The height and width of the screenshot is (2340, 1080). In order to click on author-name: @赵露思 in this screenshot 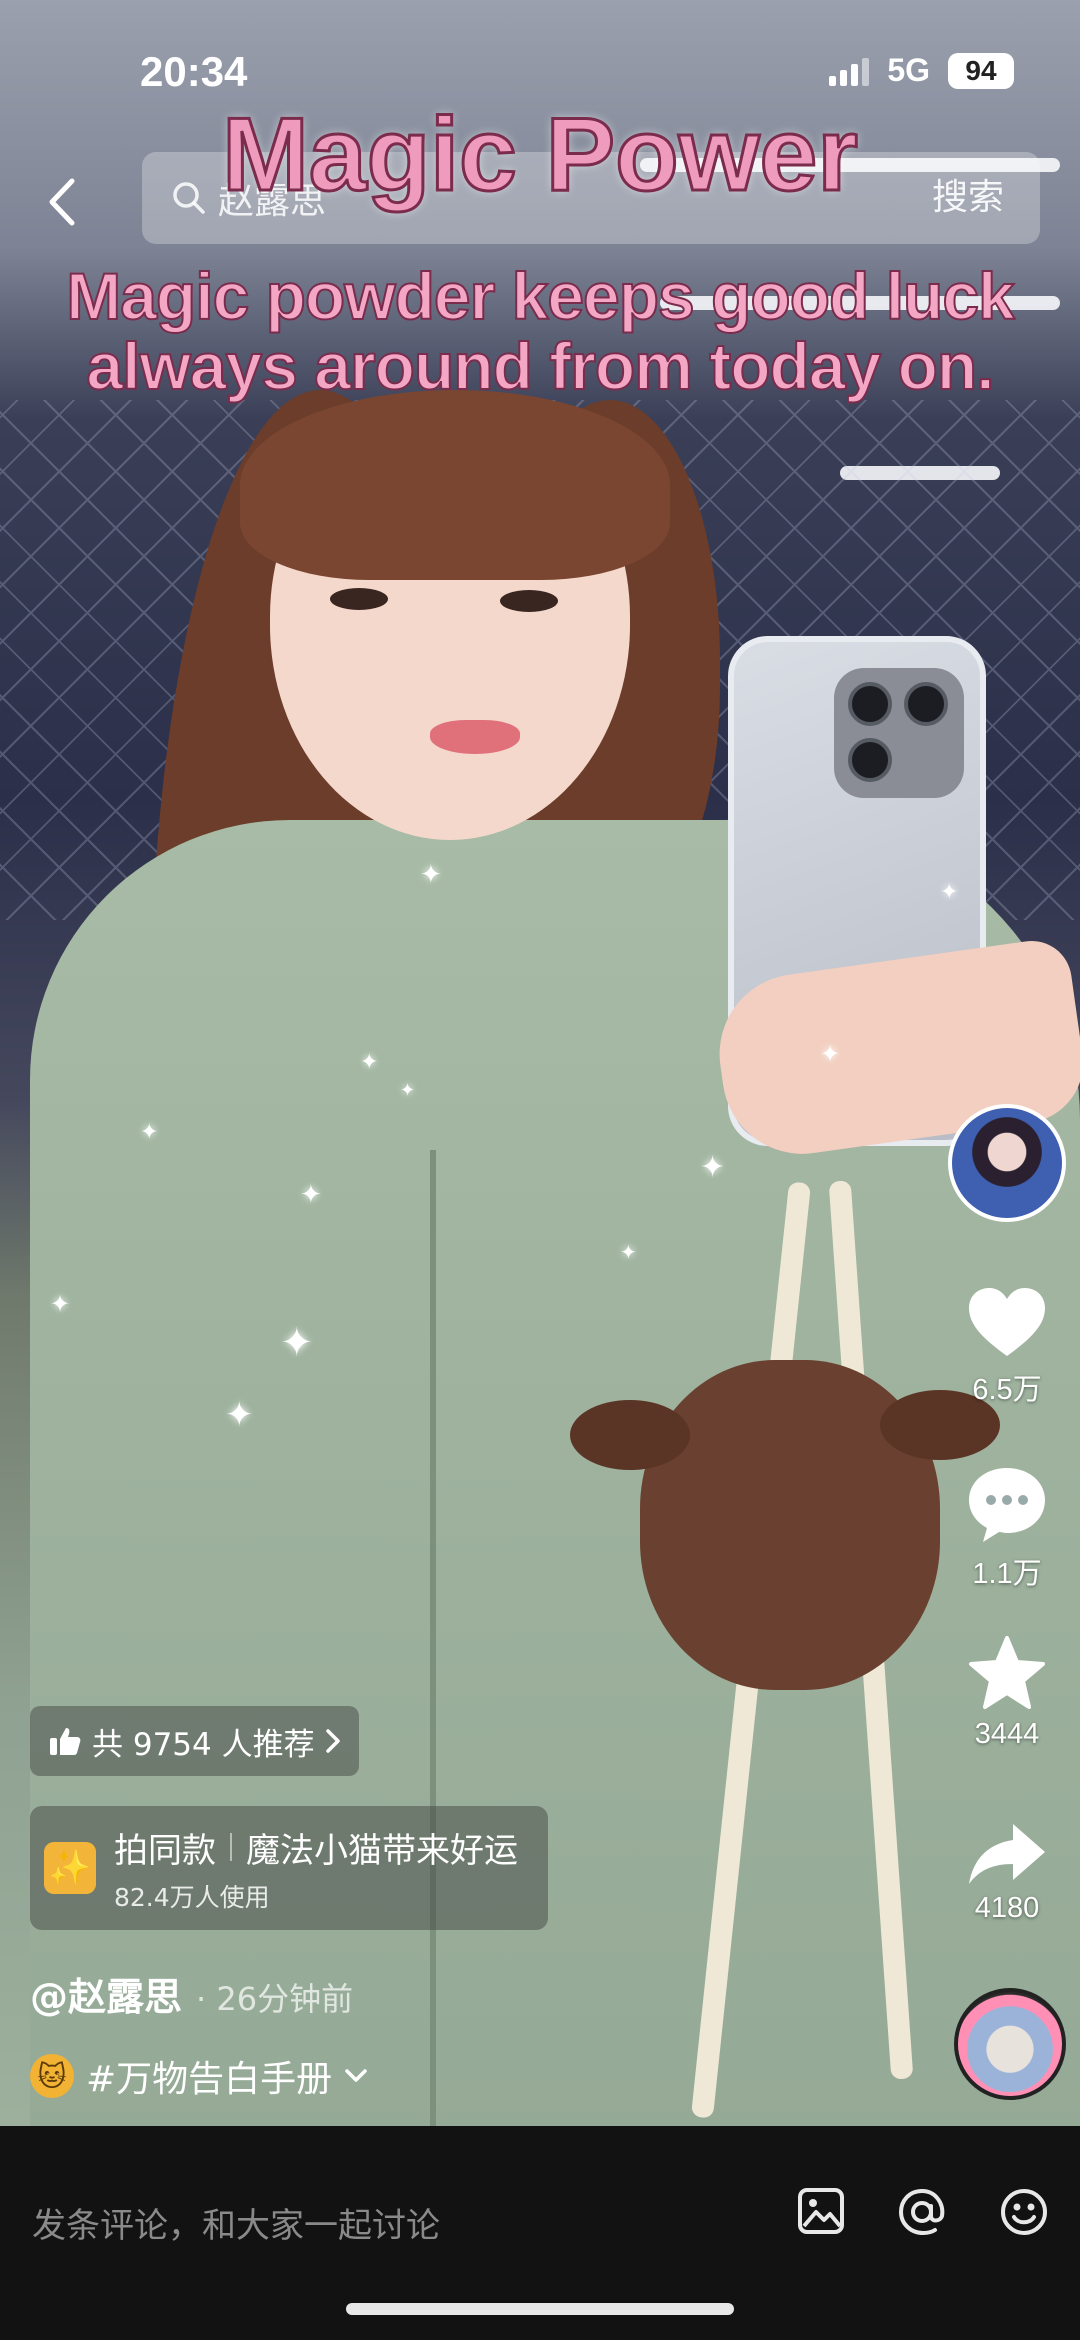, I will do `click(106, 1993)`.